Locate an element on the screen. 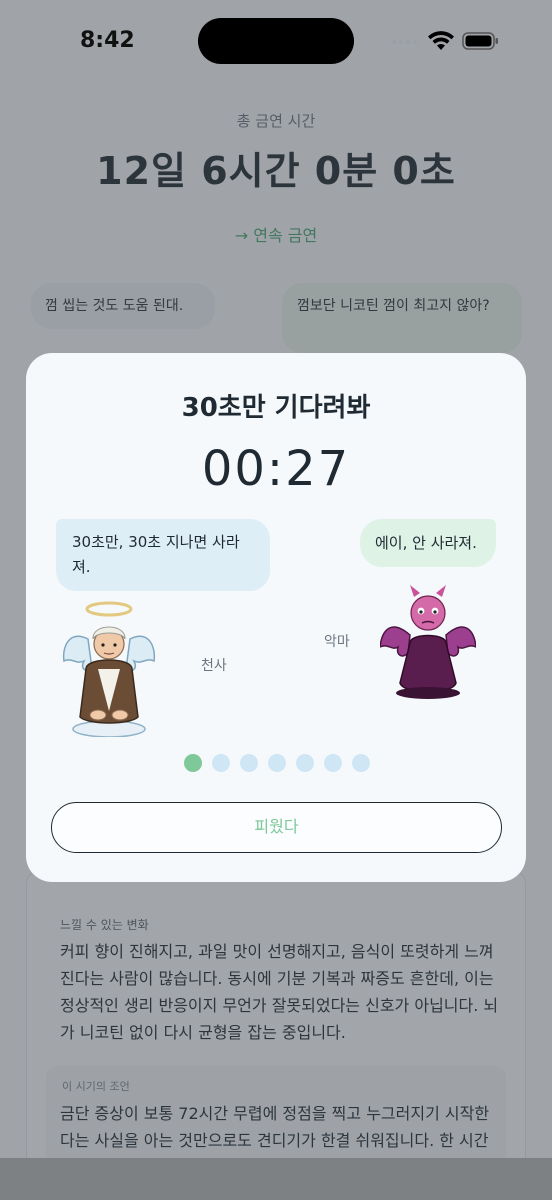 The height and width of the screenshot is (1200, 552). devil-illustration is located at coordinates (428, 642).